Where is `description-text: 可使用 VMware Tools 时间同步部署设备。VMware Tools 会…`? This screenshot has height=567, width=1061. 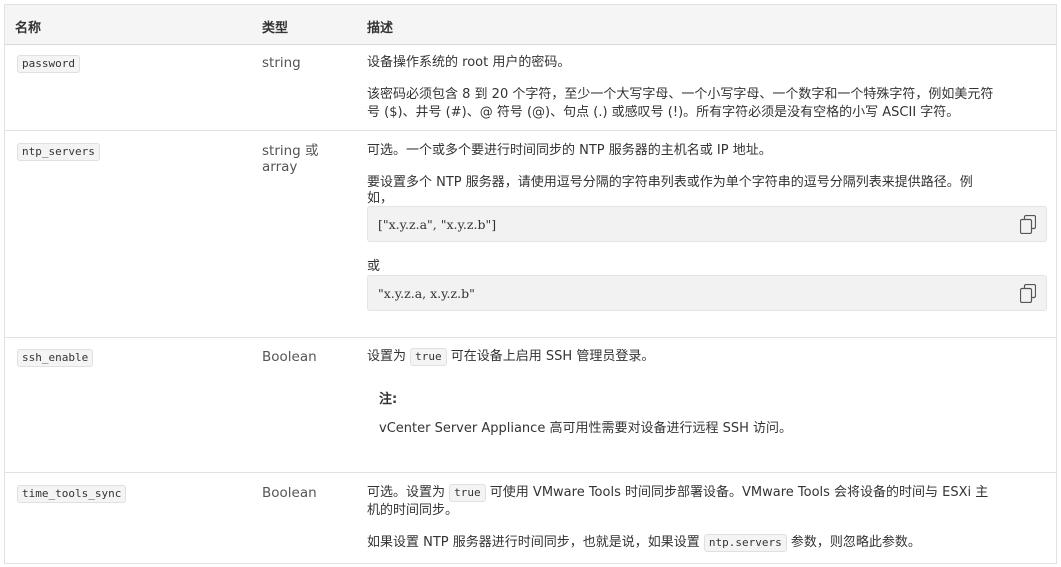 description-text: 可使用 VMware Tools 时间同步部署设备。VMware Tools 会… is located at coordinates (739, 492).